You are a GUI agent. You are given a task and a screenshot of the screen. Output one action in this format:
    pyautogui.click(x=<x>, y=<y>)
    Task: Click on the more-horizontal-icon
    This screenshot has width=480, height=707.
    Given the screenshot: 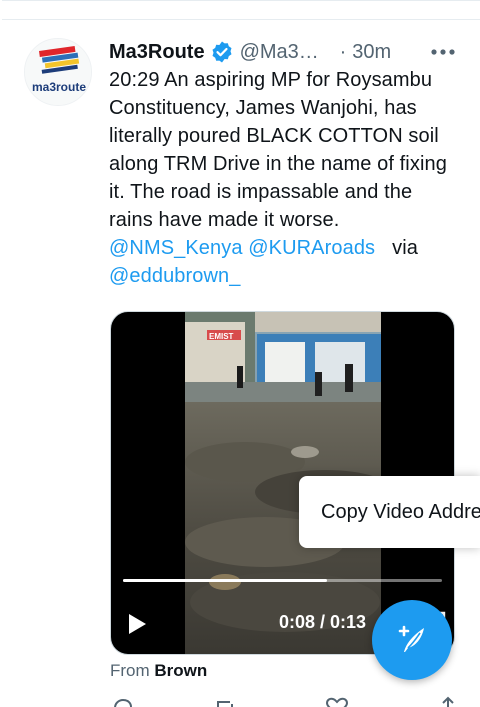 What is the action you would take?
    pyautogui.click(x=443, y=52)
    